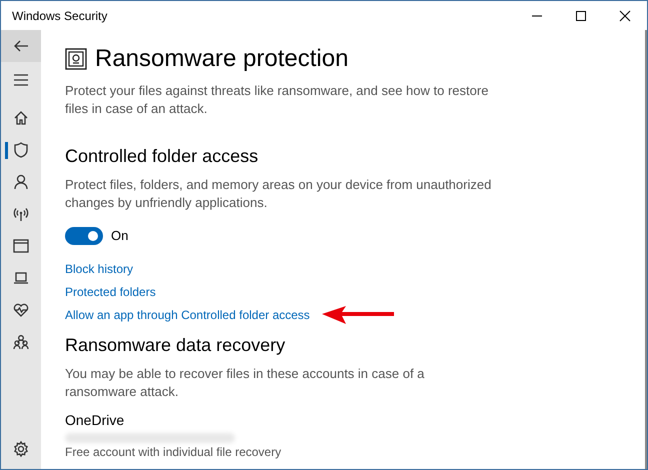 The image size is (648, 470). Describe the element at coordinates (21, 310) in the screenshot. I see `heart-icon` at that location.